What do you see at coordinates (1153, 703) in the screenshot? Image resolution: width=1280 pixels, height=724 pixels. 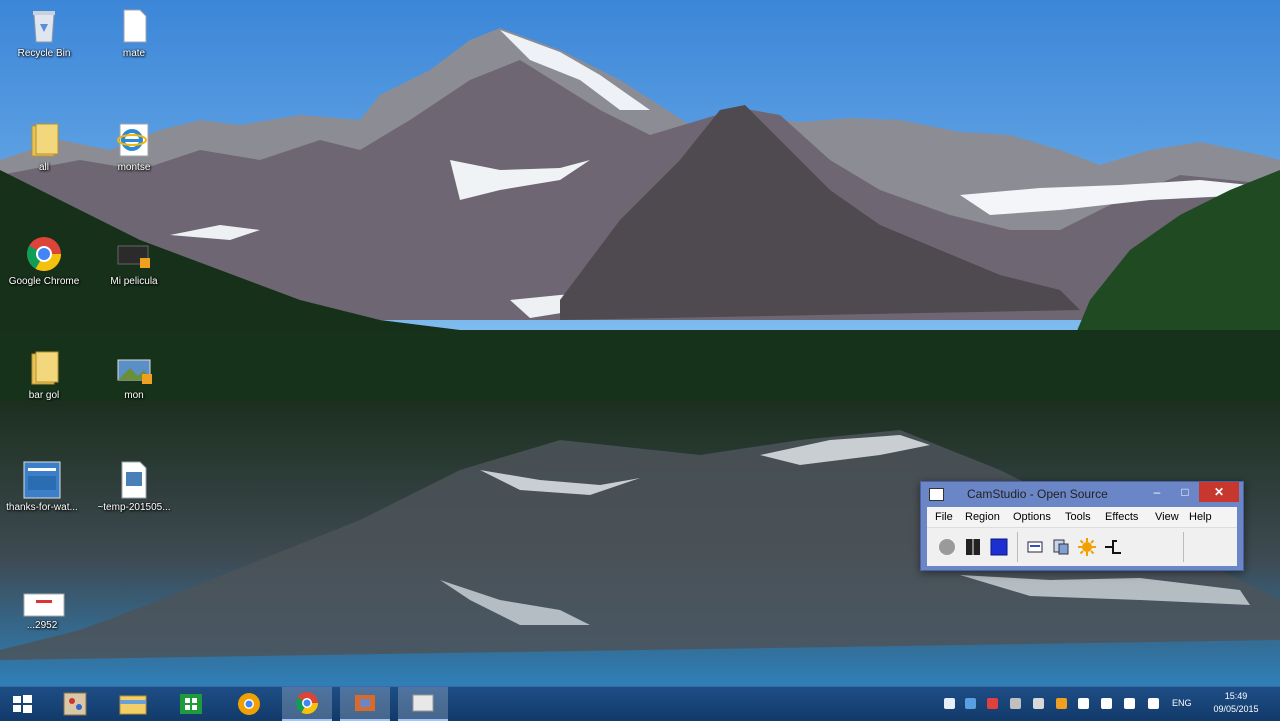 I see `tray-volume-icon` at bounding box center [1153, 703].